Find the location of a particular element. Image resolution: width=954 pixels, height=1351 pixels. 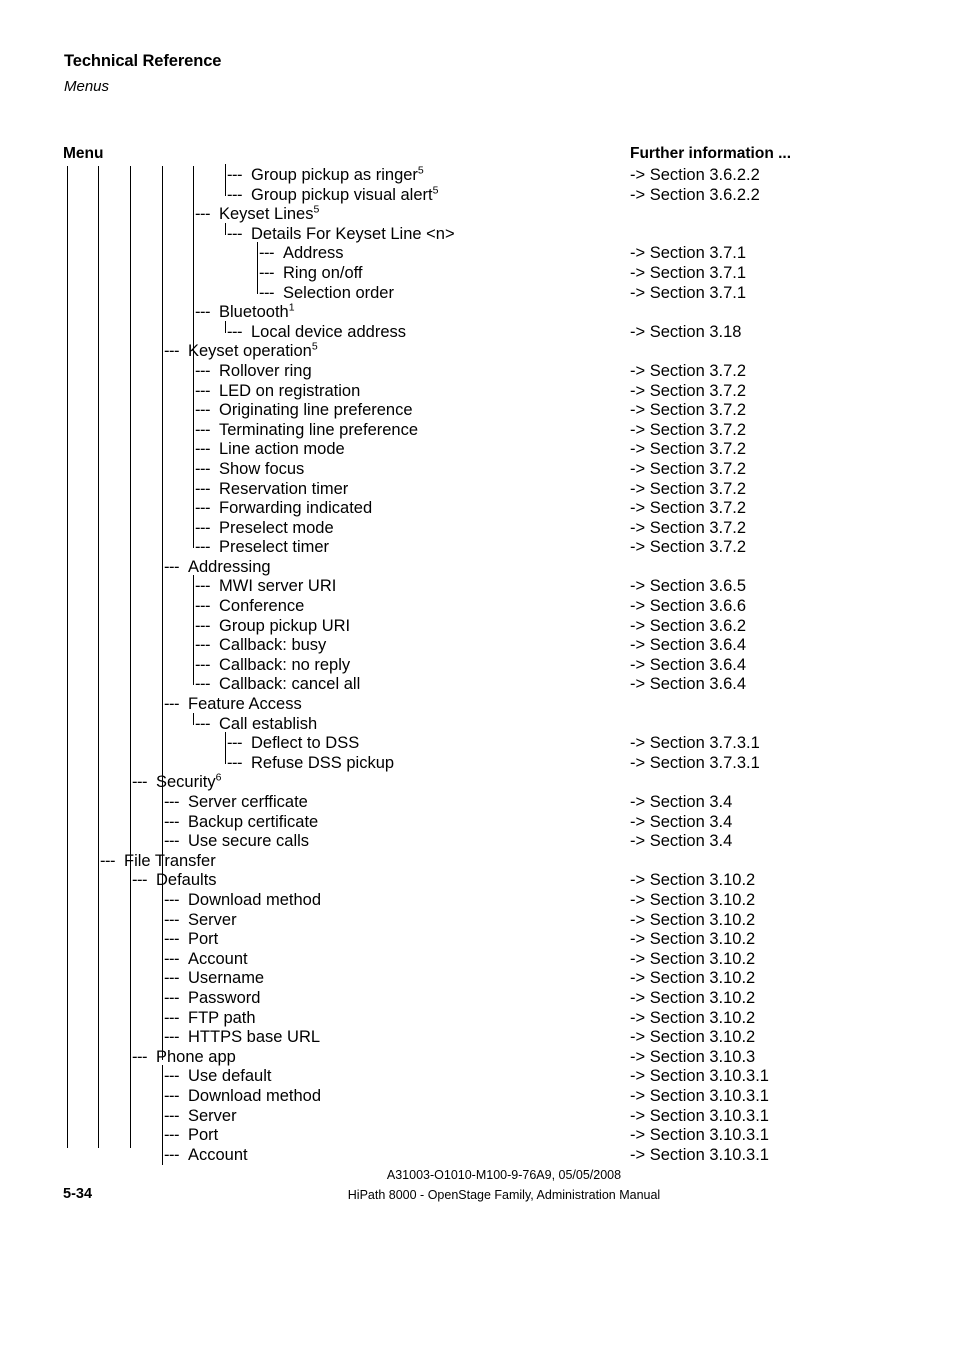

menu-item-label: Originating line preference is located at coordinates (316, 410).